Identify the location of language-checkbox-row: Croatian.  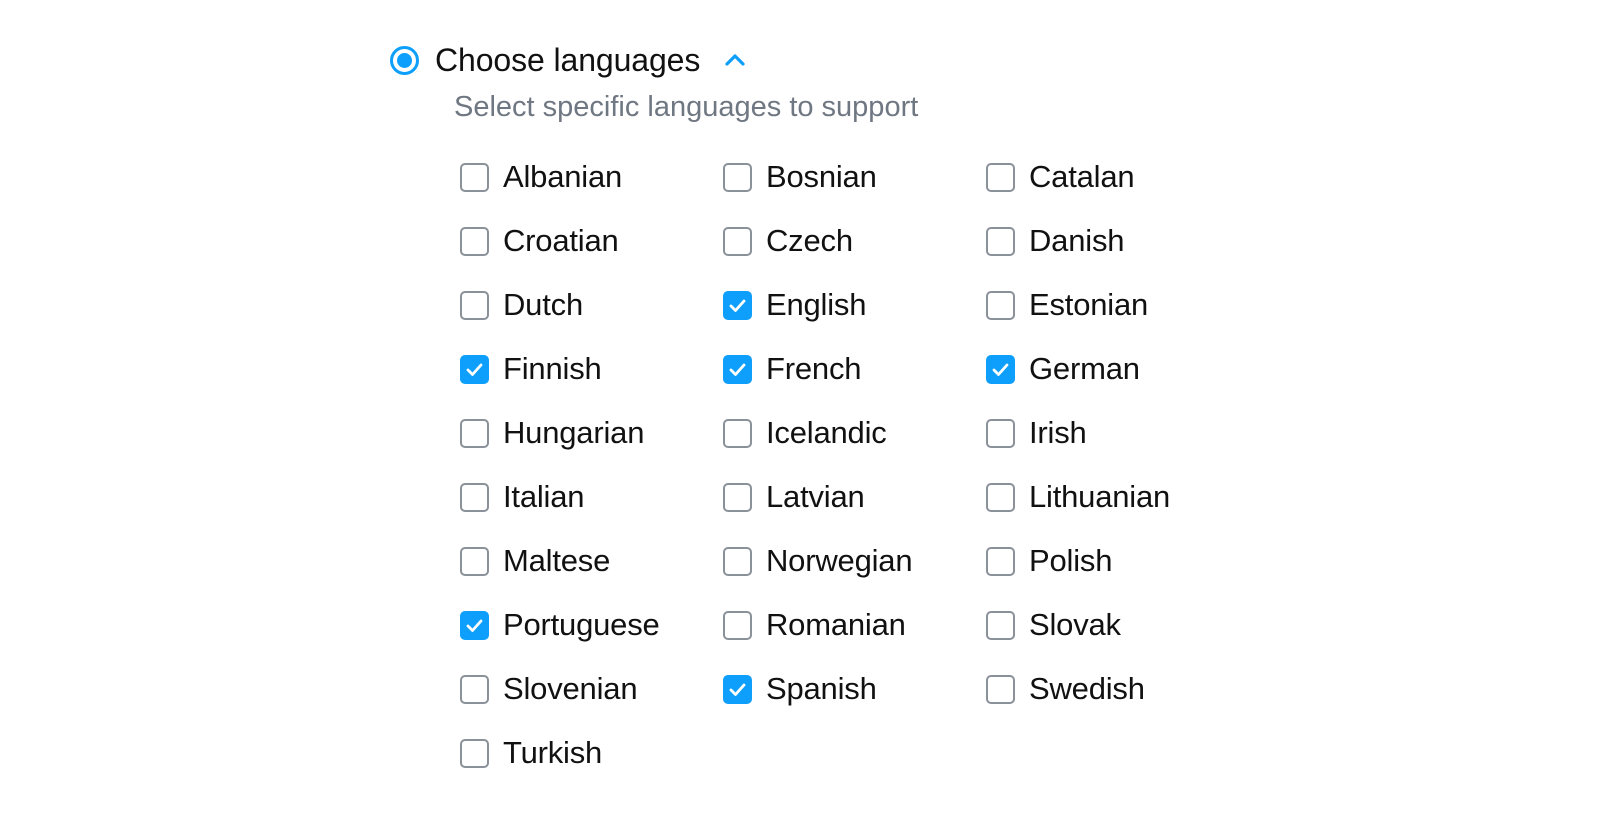
(591, 241).